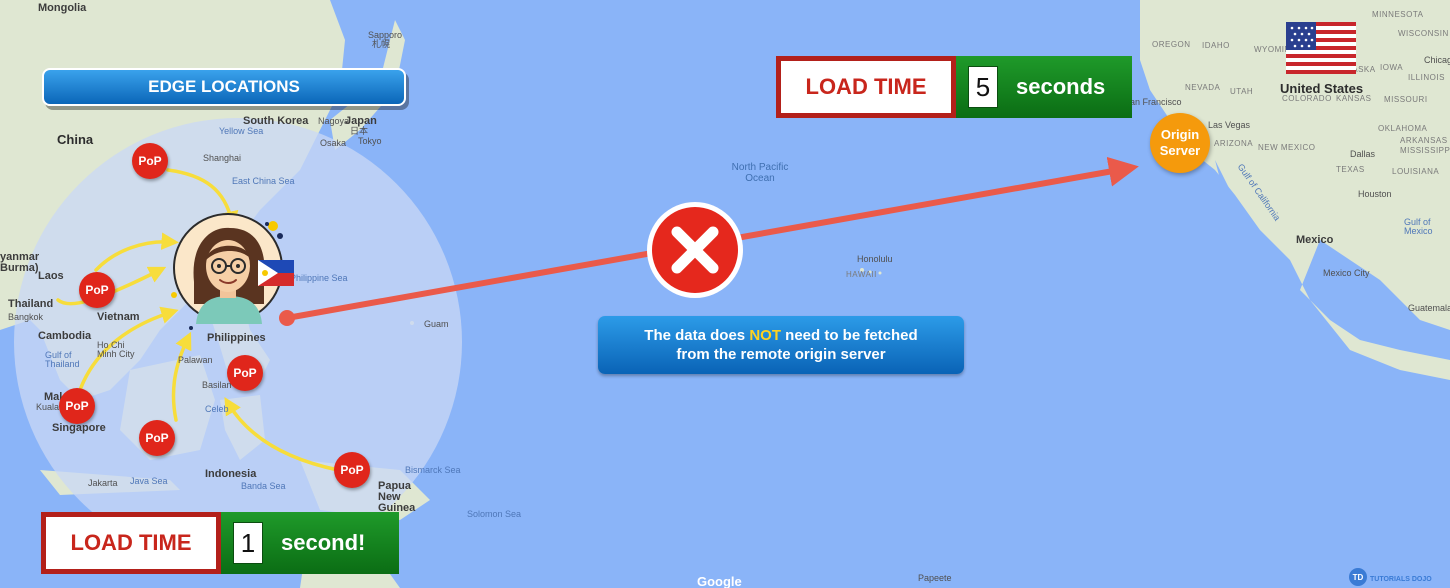 The height and width of the screenshot is (588, 1450). I want to click on label-san-francisco: an Francisco, so click(1156, 102).